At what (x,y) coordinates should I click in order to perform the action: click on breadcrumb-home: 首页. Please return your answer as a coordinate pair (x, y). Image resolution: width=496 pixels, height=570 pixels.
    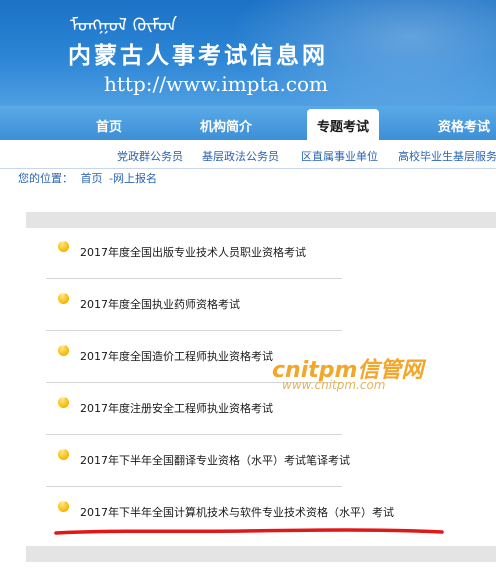
    Looking at the image, I should click on (92, 178).